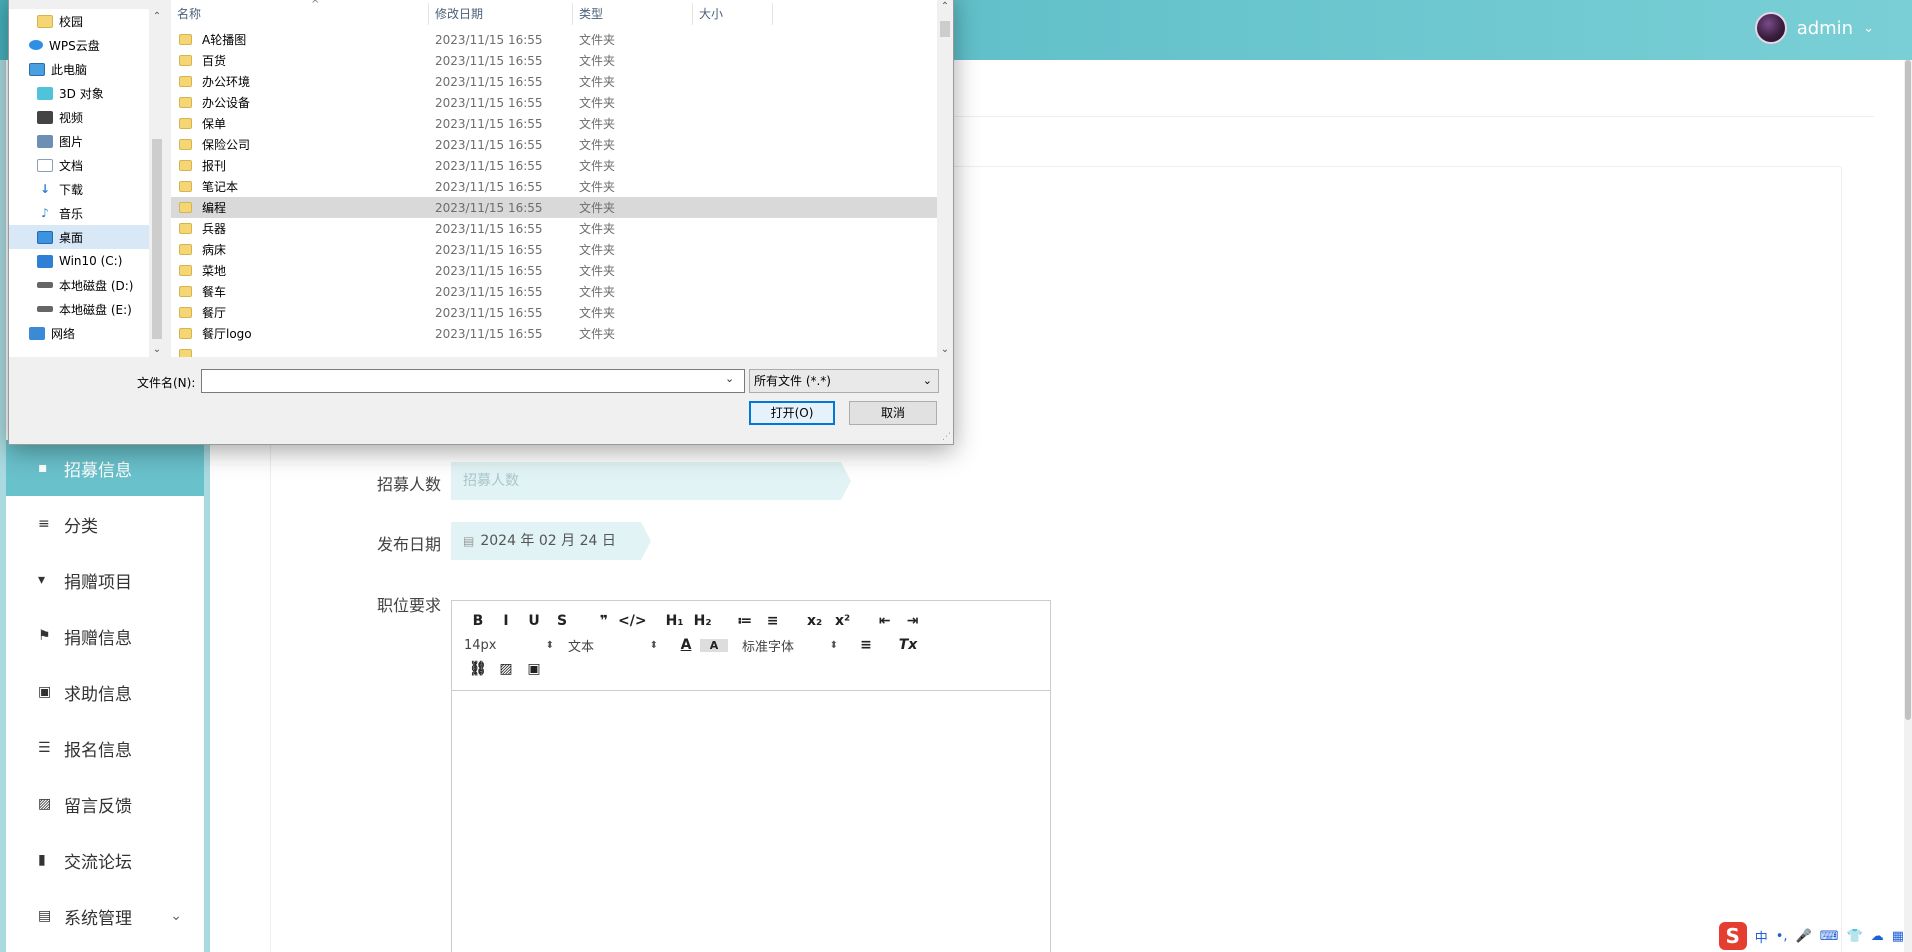 Image resolution: width=1912 pixels, height=952 pixels. What do you see at coordinates (745, 621) in the screenshot?
I see `ordered-list-icon: ≔` at bounding box center [745, 621].